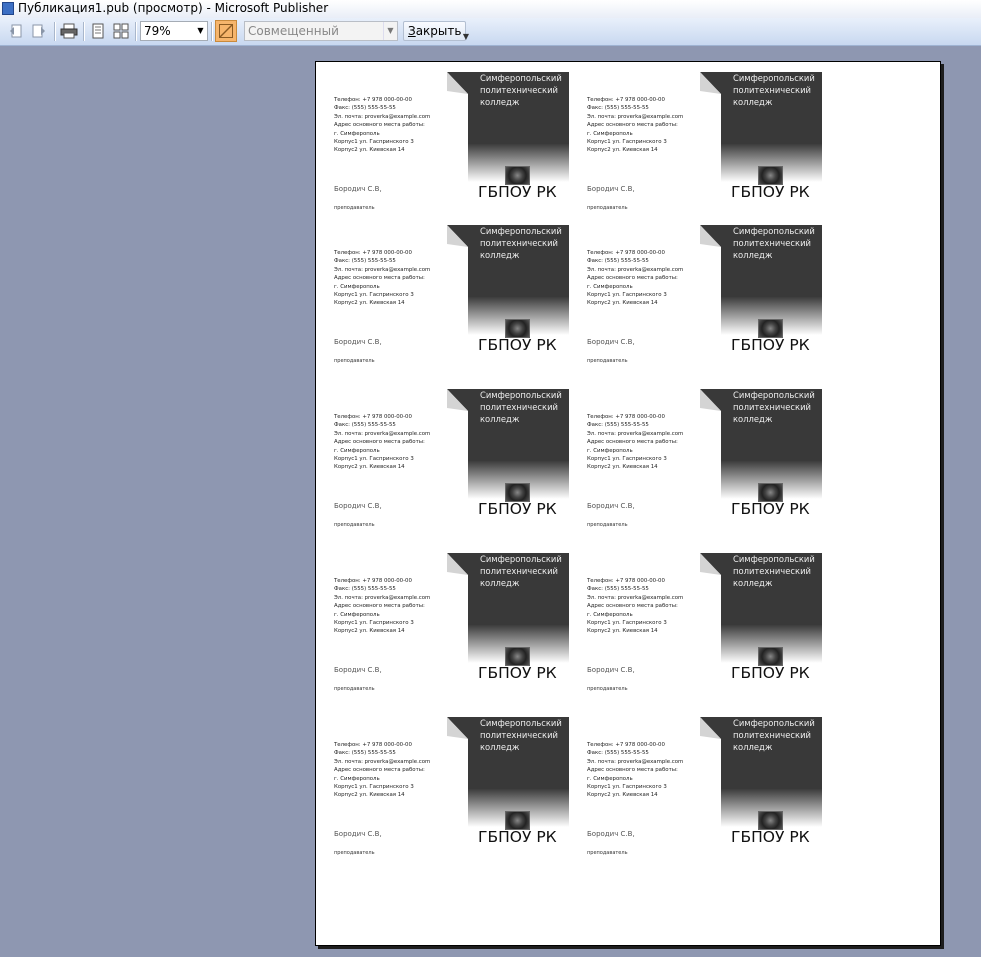 This screenshot has height=957, width=981. I want to click on zoom-select: 79% ▼, so click(174, 31).